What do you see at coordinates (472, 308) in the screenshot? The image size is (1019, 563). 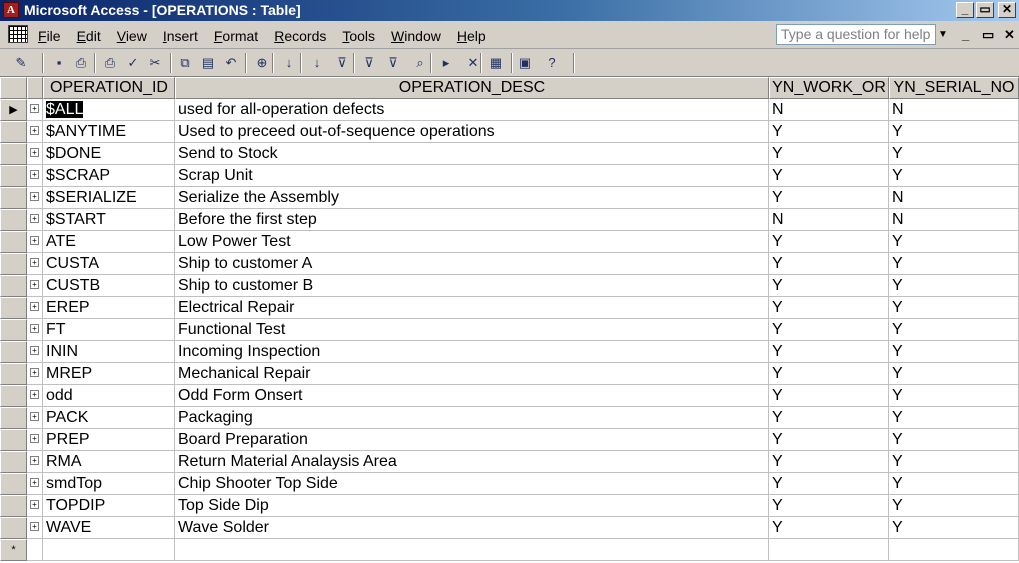 I see `cell-operation-desc: Electrical Repair` at bounding box center [472, 308].